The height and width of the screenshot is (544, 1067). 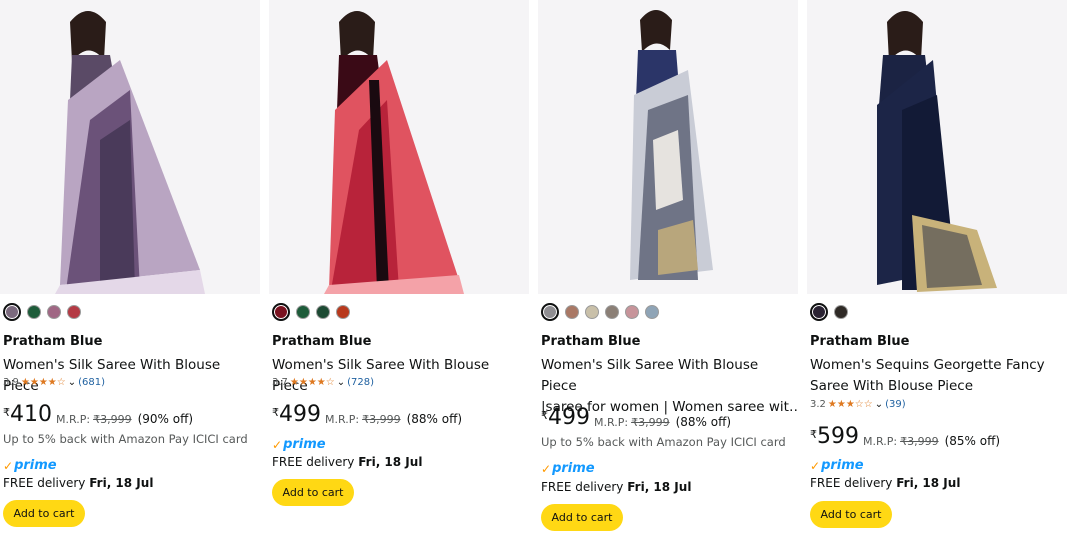 What do you see at coordinates (360, 382) in the screenshot?
I see `rating-count: (728)` at bounding box center [360, 382].